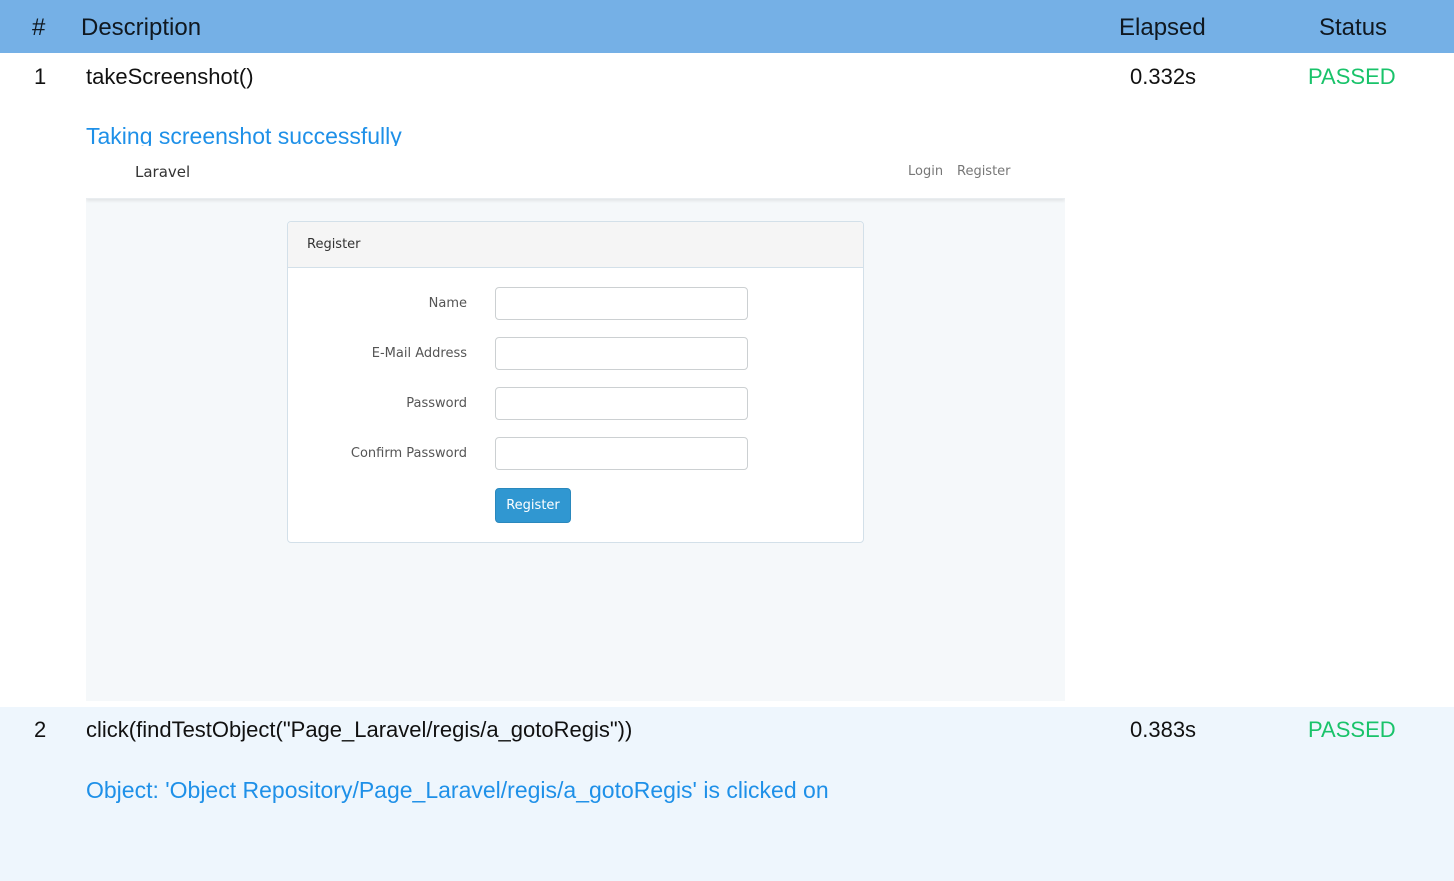 This screenshot has width=1454, height=881. I want to click on column-header-description: Description, so click(141, 27).